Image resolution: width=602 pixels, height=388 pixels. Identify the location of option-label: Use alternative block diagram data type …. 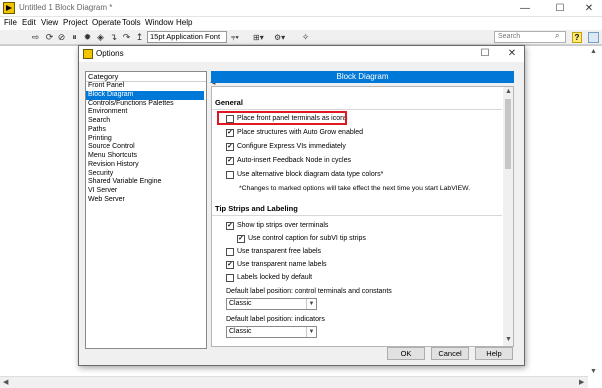
(310, 174).